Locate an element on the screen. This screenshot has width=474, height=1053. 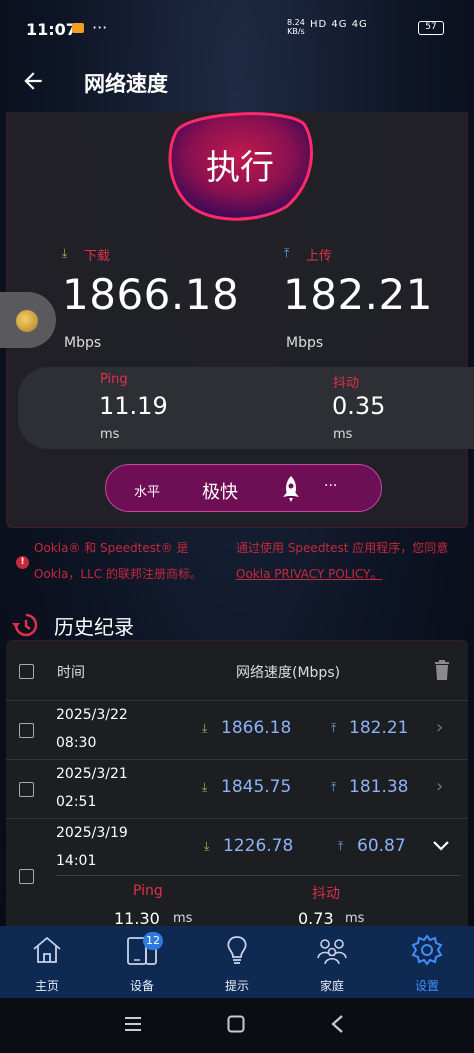
system-navigation-bar is located at coordinates (237, 1025).